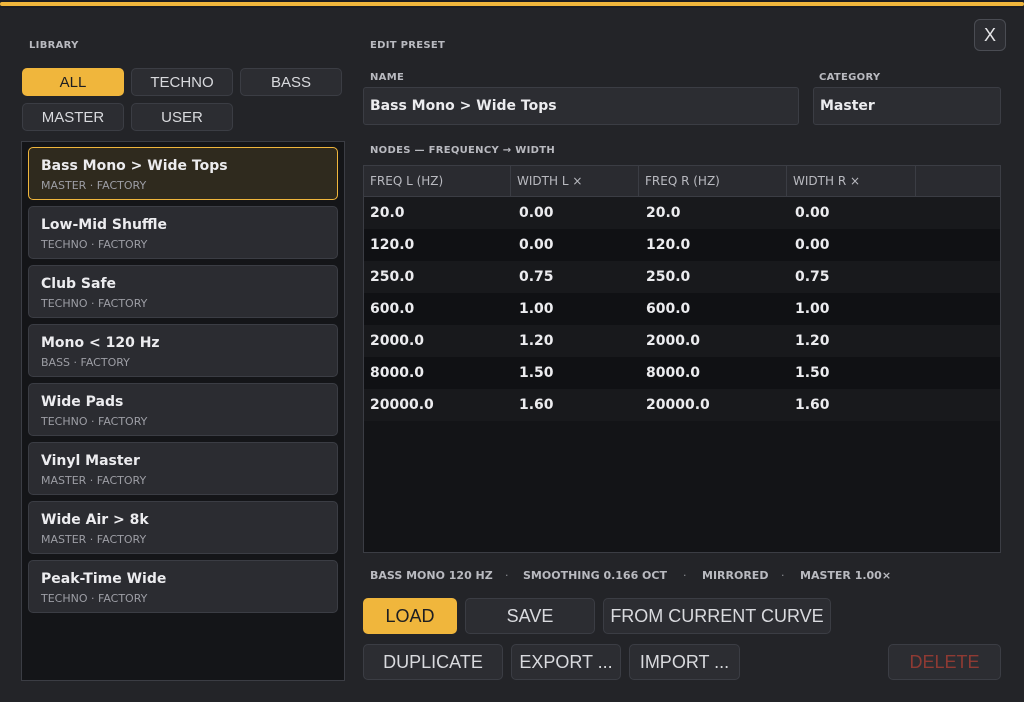 The image size is (1024, 702). I want to click on preset-item: Wide Air > 8k MASTER · FACTORY, so click(183, 527).